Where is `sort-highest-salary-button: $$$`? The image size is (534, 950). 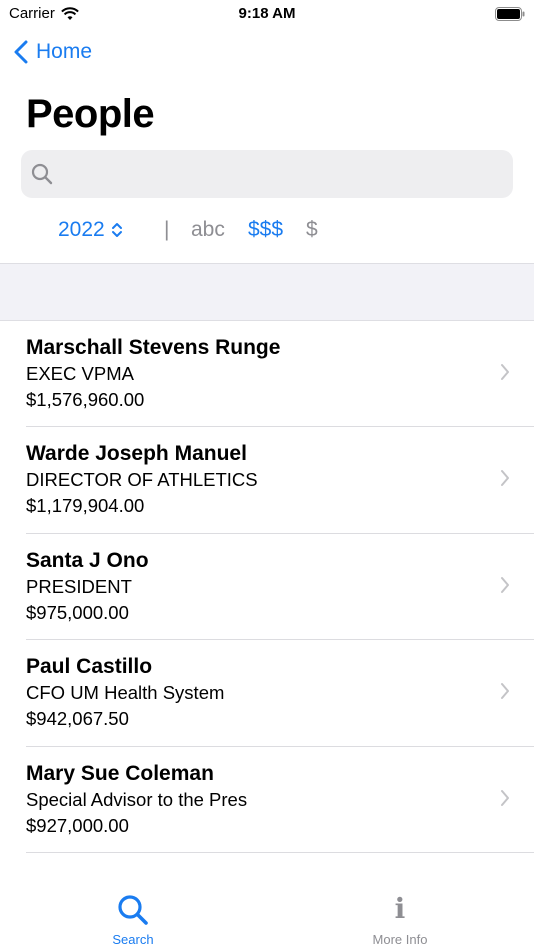
sort-highest-salary-button: $$$ is located at coordinates (265, 230).